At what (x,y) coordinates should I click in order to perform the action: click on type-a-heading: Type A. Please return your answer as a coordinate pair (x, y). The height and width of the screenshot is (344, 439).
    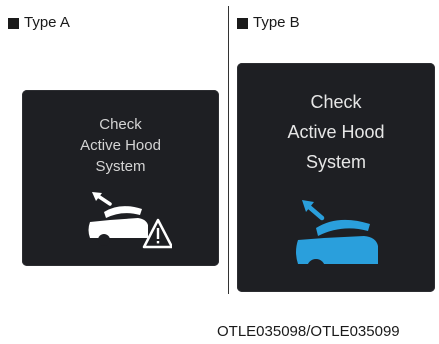
    Looking at the image, I should click on (39, 23).